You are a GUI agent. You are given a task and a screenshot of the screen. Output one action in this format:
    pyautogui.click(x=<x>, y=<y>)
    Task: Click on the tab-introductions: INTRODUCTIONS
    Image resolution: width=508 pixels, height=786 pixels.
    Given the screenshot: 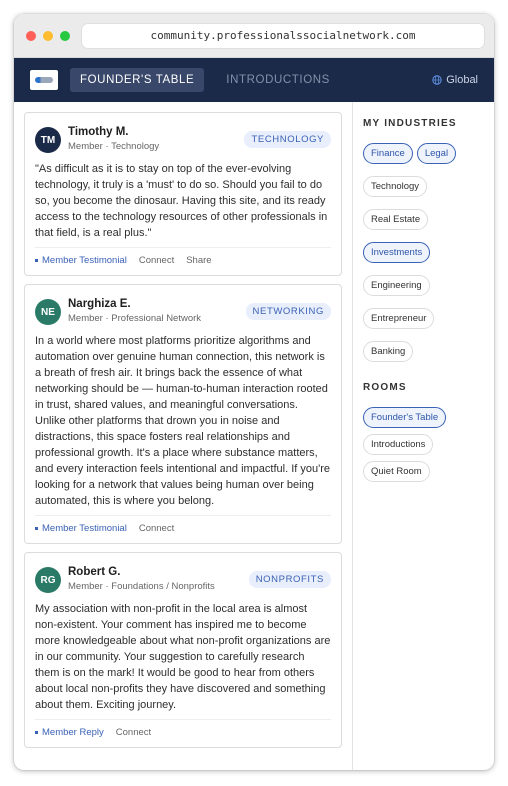 What is the action you would take?
    pyautogui.click(x=278, y=80)
    